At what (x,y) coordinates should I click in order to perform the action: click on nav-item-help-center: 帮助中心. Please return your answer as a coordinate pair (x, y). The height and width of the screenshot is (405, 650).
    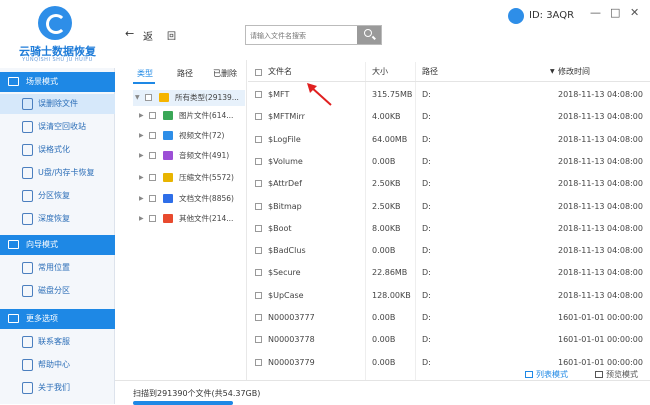
    Looking at the image, I should click on (57, 365).